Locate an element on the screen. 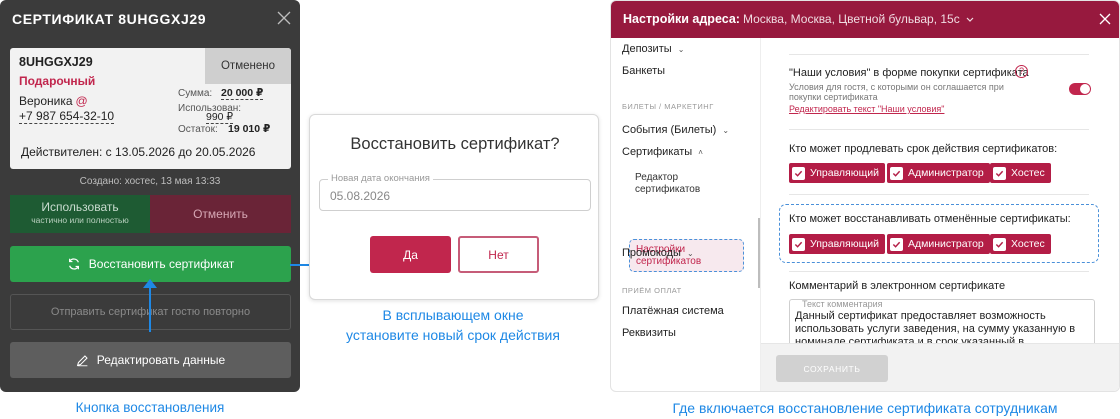 This screenshot has width=1120, height=419. restore-role-admin-label: Администратор is located at coordinates (946, 244).